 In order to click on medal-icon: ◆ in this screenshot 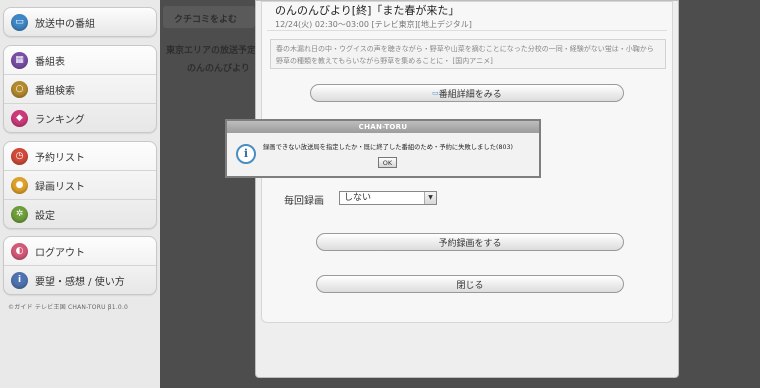, I will do `click(19, 118)`.